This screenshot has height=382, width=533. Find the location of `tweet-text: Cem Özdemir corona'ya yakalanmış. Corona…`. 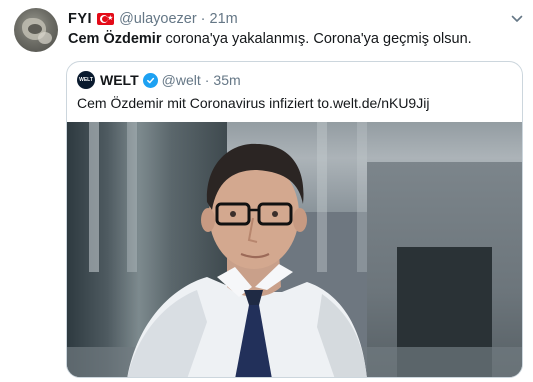

tweet-text: Cem Özdemir corona'ya yakalanmış. Corona… is located at coordinates (270, 39).